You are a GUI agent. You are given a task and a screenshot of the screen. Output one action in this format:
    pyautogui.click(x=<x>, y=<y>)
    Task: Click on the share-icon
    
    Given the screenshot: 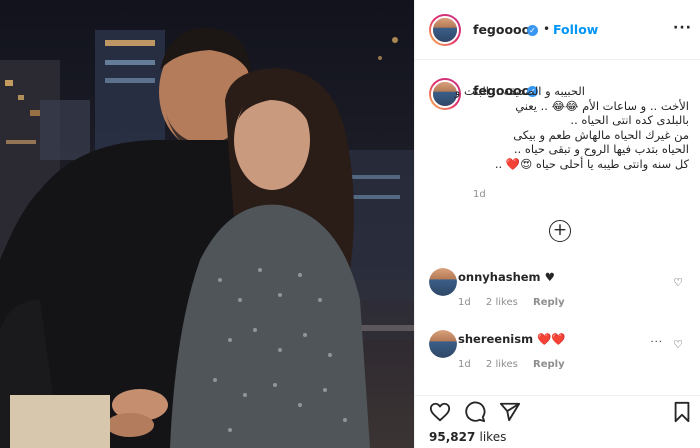 What is the action you would take?
    pyautogui.click(x=510, y=412)
    